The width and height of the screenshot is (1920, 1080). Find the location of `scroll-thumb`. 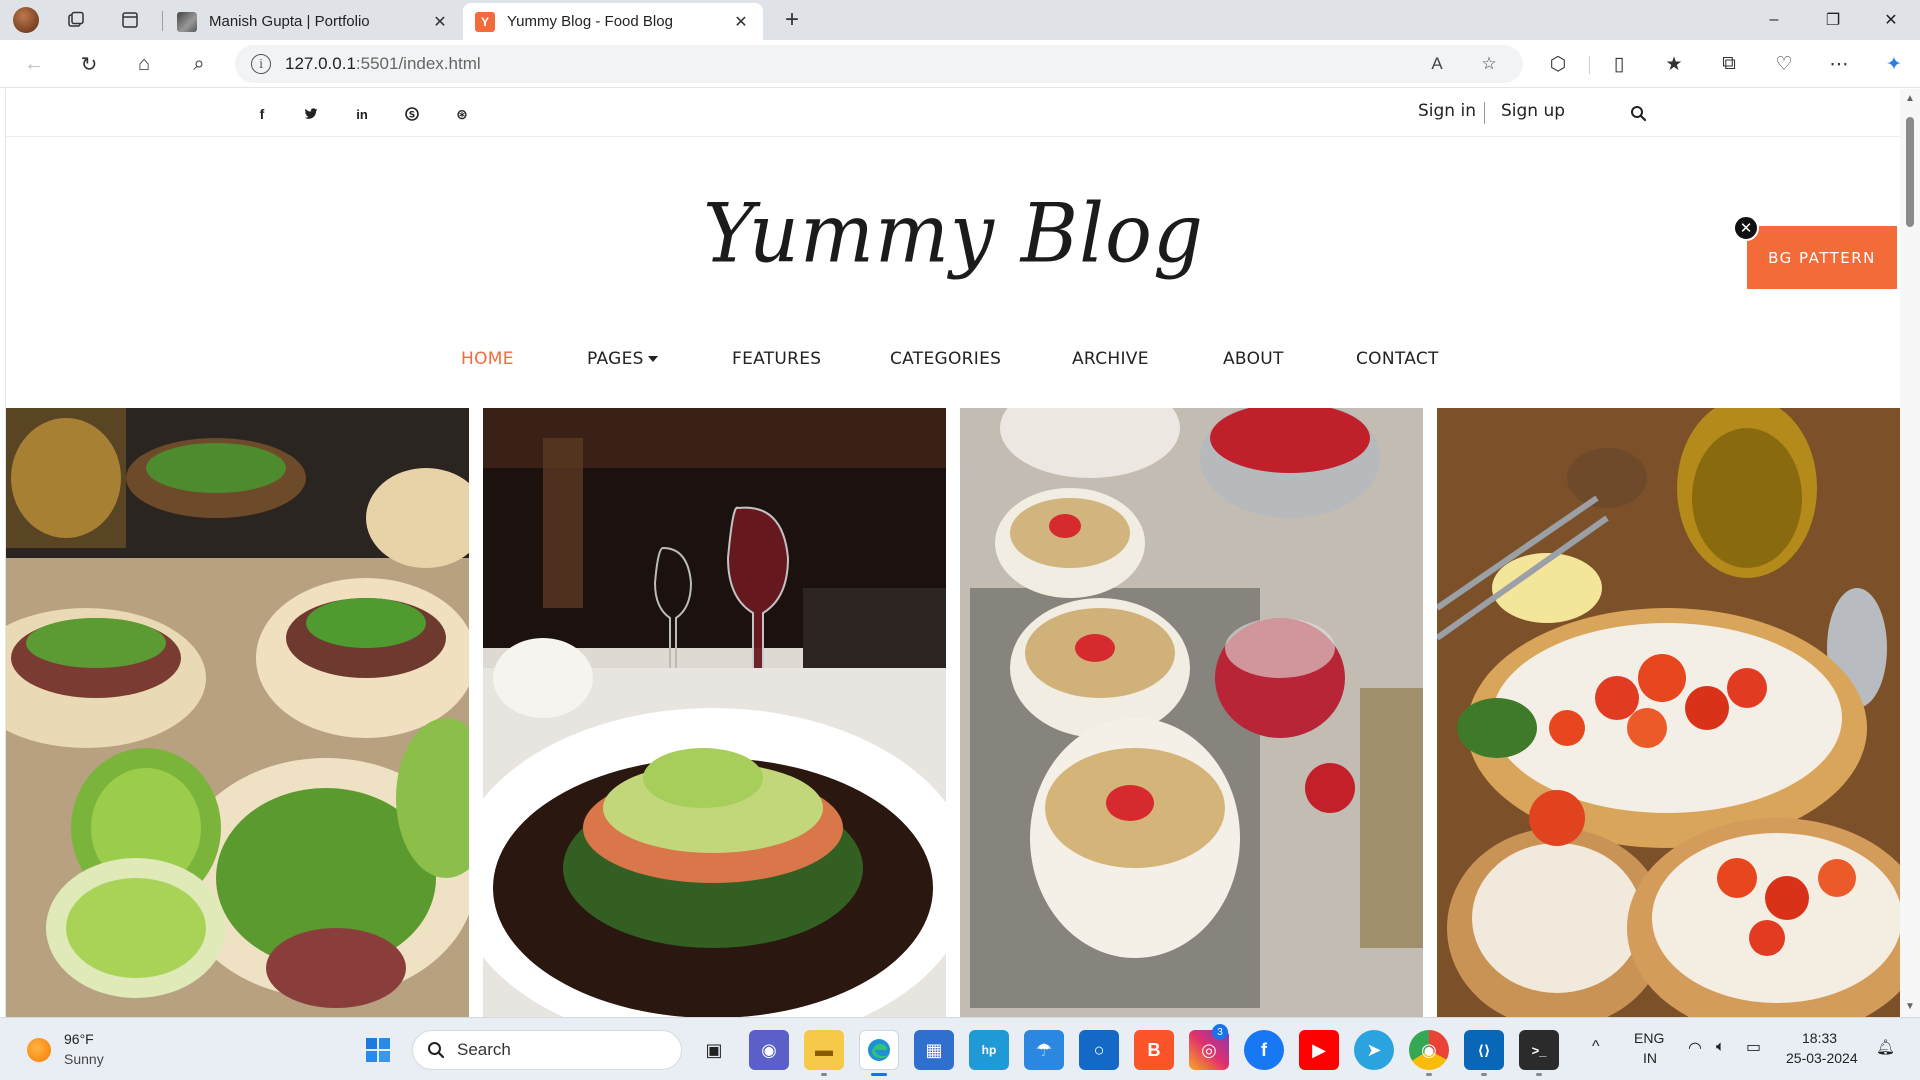

scroll-thumb is located at coordinates (1910, 172).